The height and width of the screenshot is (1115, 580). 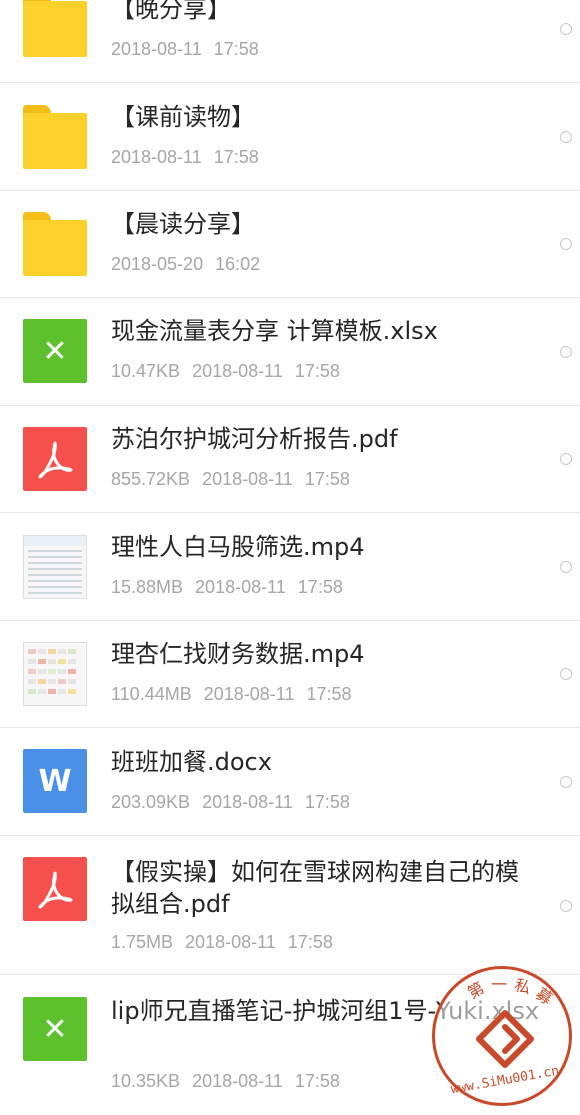 What do you see at coordinates (238, 654) in the screenshot?
I see `file-name: 理杏仁找财务数据.mp4` at bounding box center [238, 654].